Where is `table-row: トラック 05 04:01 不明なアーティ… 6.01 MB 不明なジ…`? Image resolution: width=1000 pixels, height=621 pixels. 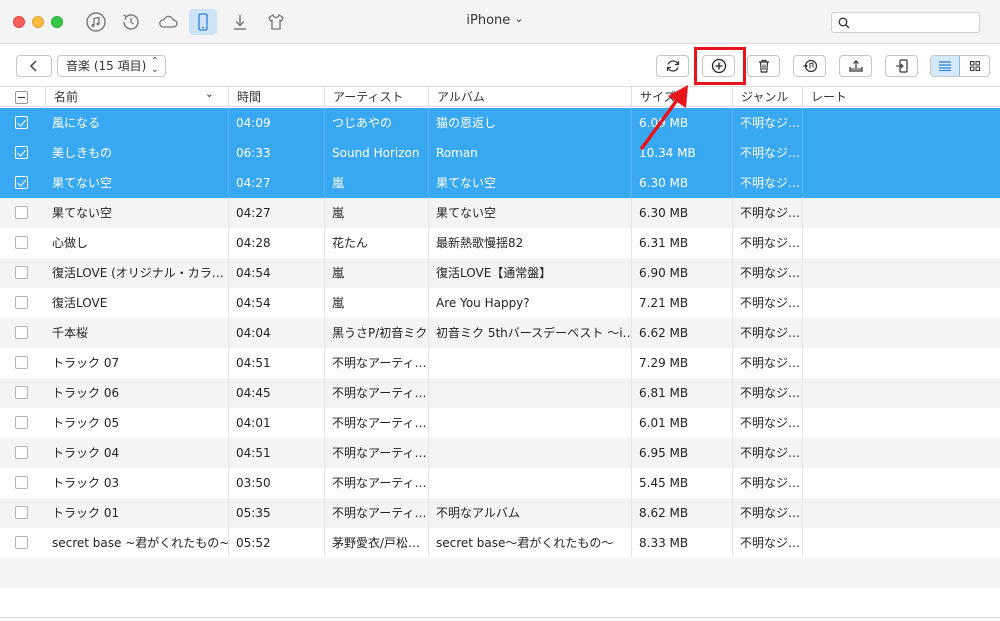
table-row: トラック 05 04:01 不明なアーティ… 6.01 MB 不明なジ… is located at coordinates (500, 423).